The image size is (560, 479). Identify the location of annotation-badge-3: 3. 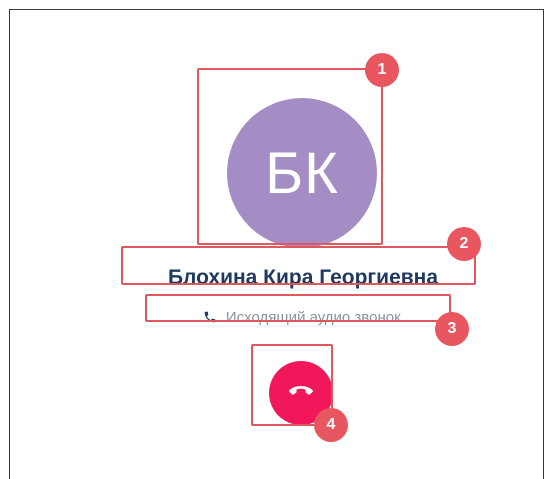
(452, 329).